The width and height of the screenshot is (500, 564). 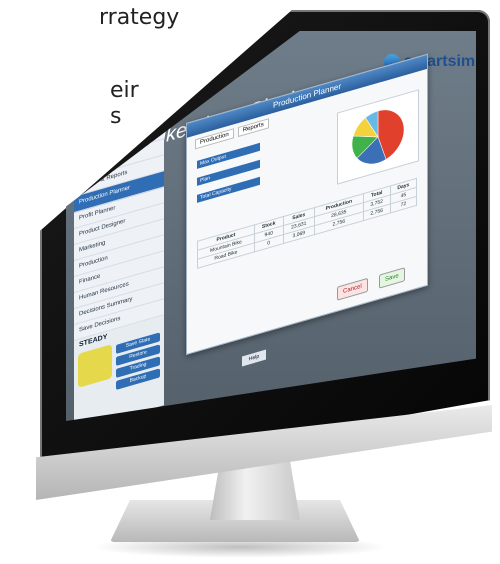 What do you see at coordinates (95, 366) in the screenshot?
I see `bicycle-icon` at bounding box center [95, 366].